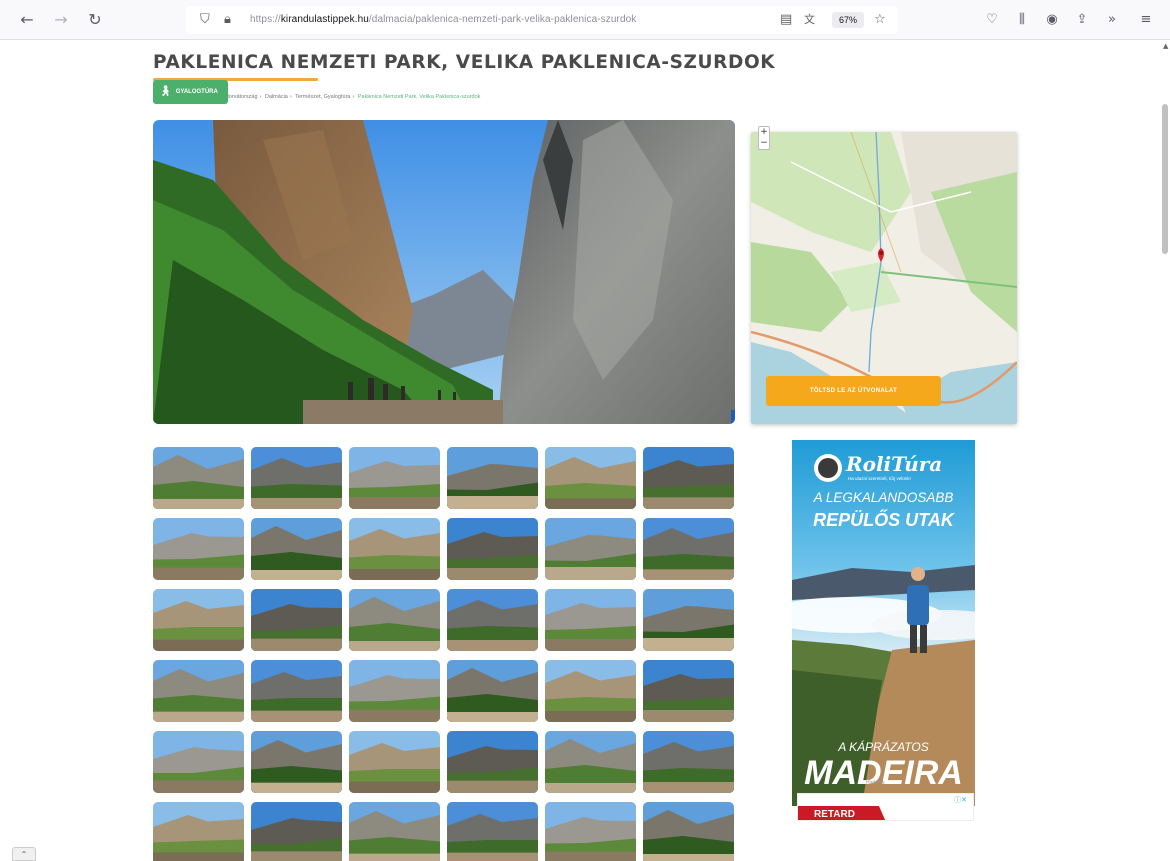  I want to click on share-icon: ⇪, so click(1082, 20).